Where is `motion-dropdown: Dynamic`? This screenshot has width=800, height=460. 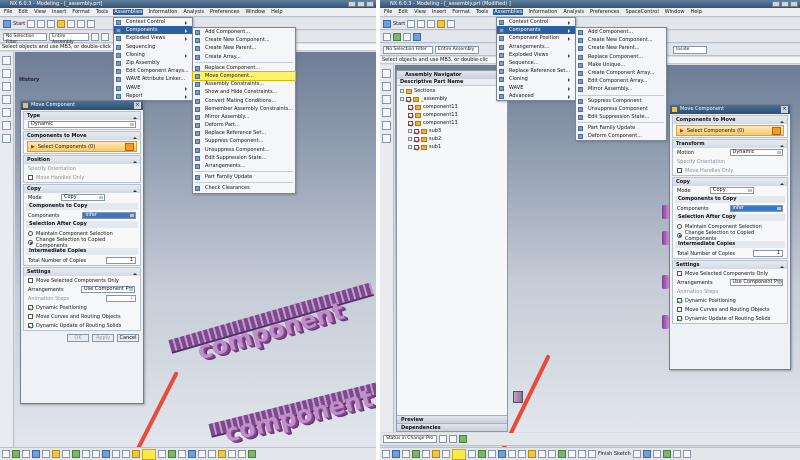
motion-dropdown: Dynamic is located at coordinates (756, 152).